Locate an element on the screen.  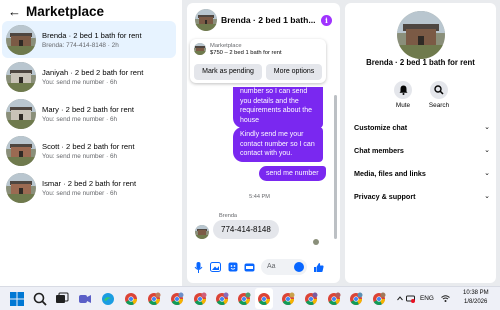
mute-button: Mute is located at coordinates (403, 95).